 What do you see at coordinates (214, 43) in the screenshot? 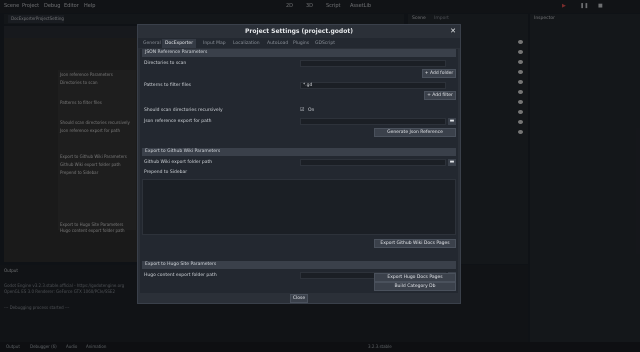
I see `tab-input-map: Input Map` at bounding box center [214, 43].